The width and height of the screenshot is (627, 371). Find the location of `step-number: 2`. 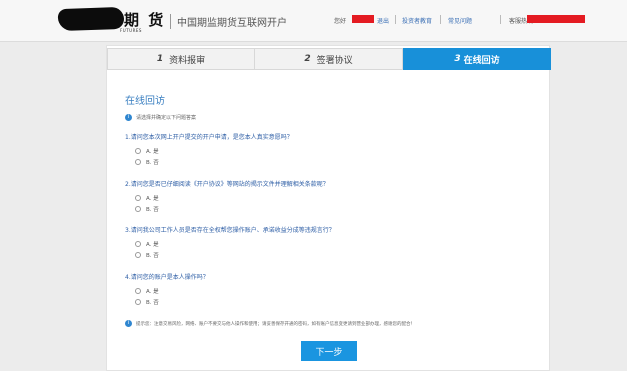

step-number: 2 is located at coordinates (307, 59).